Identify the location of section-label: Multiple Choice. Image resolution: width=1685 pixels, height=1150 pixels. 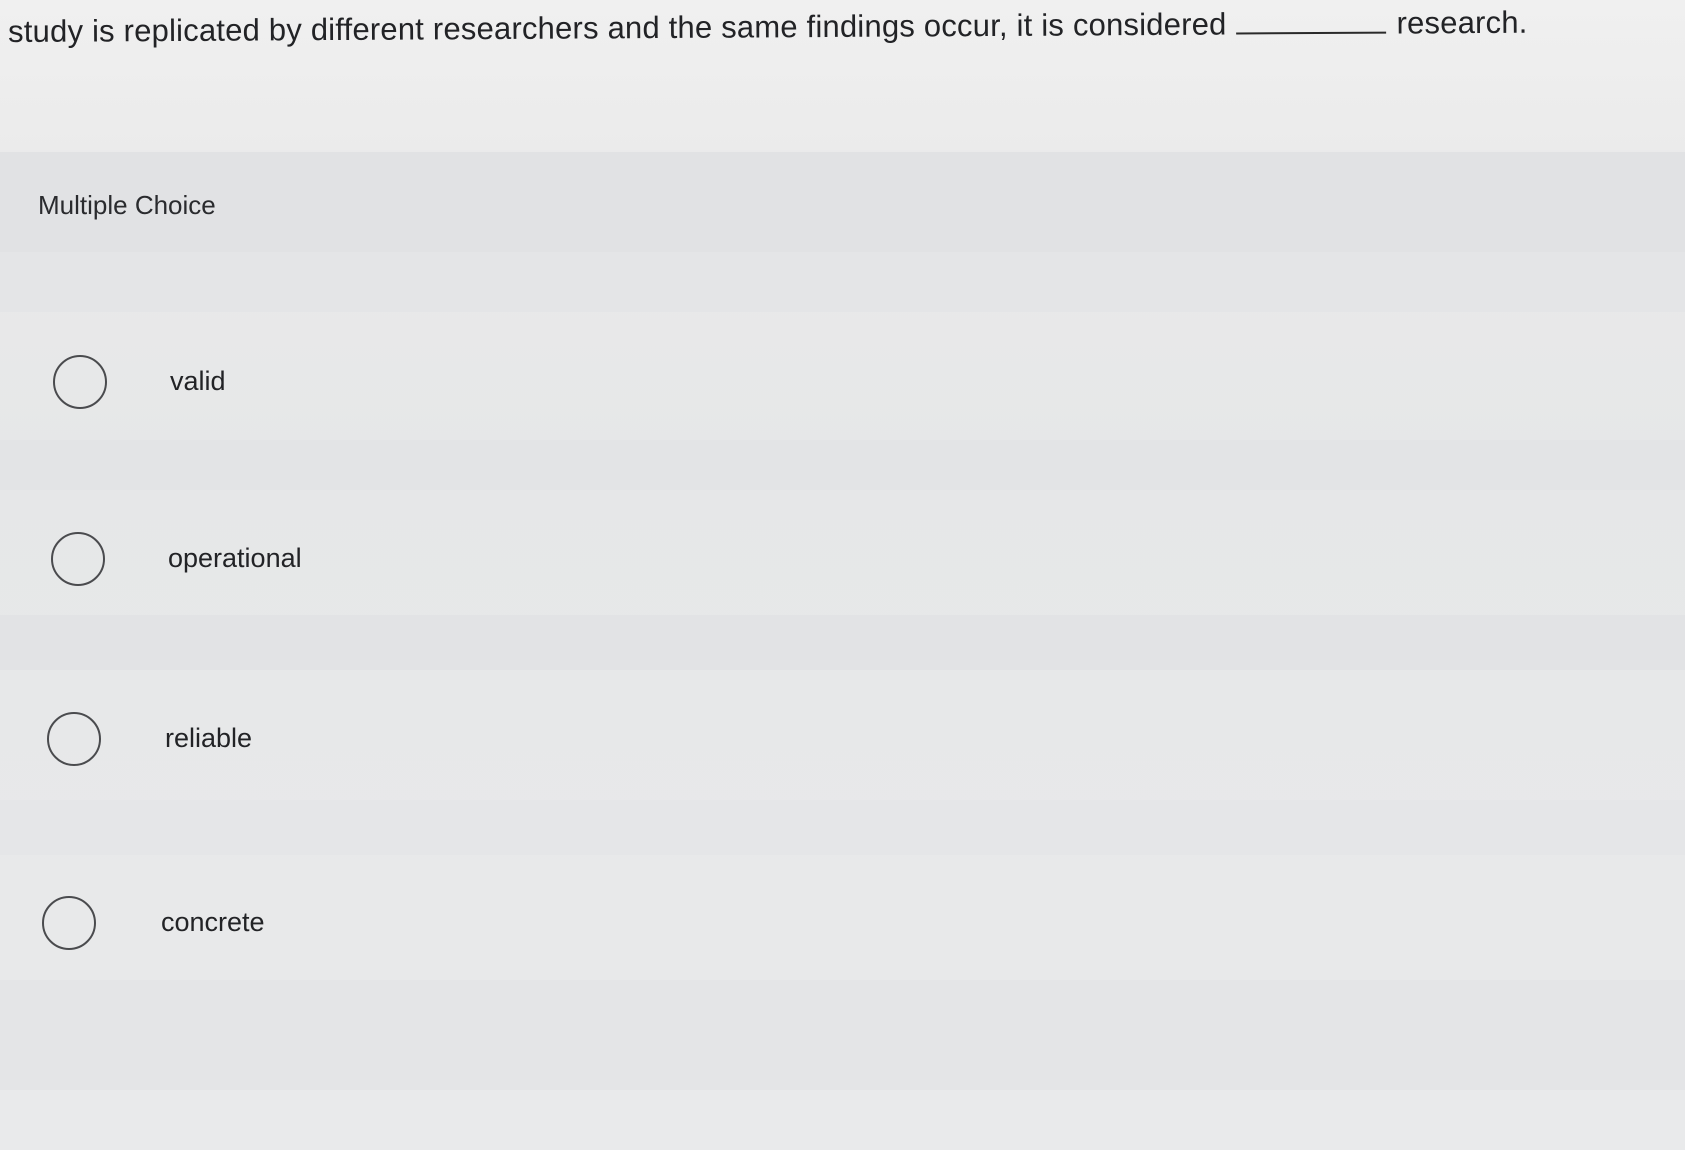
(127, 205).